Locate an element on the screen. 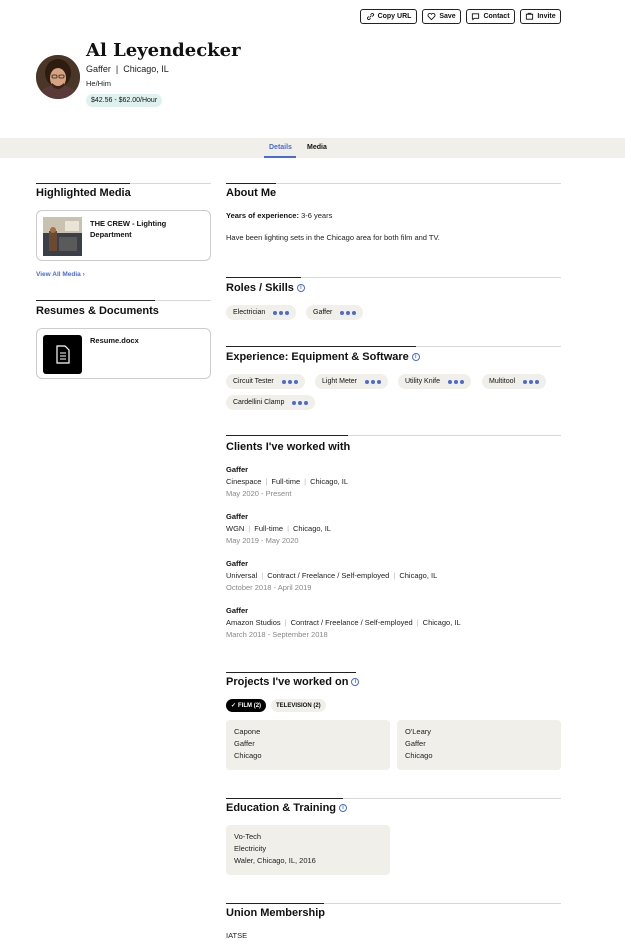  equipment-label: Multitool is located at coordinates (502, 381).